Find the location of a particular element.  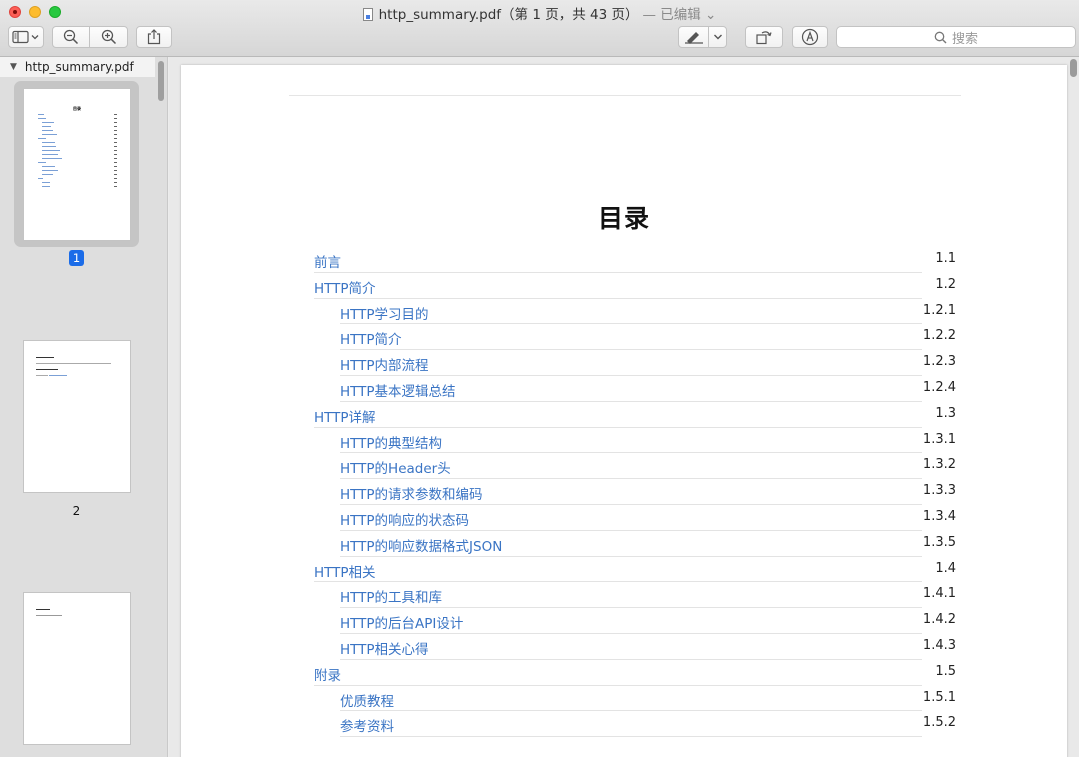

share-button is located at coordinates (154, 37).